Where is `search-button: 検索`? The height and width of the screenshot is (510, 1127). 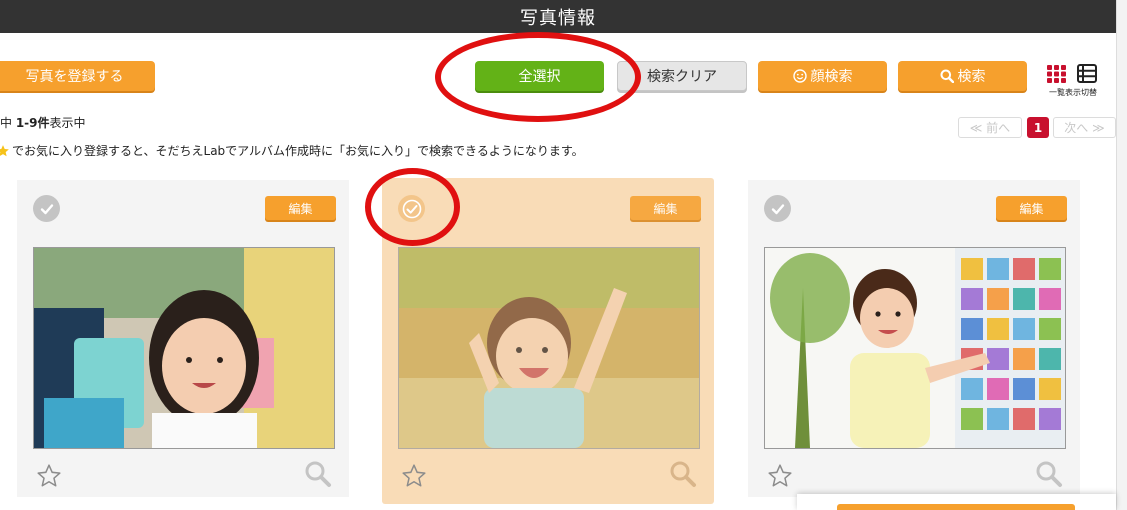 search-button: 検索 is located at coordinates (962, 76).